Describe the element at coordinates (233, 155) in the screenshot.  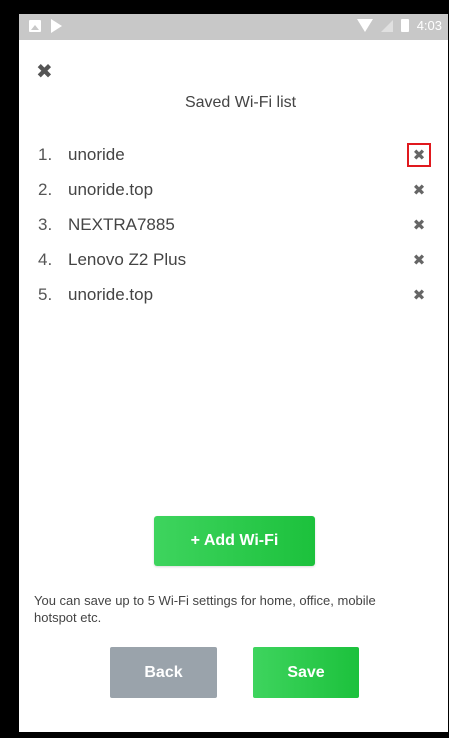
I see `list-item: 1. unoride ✖` at that location.